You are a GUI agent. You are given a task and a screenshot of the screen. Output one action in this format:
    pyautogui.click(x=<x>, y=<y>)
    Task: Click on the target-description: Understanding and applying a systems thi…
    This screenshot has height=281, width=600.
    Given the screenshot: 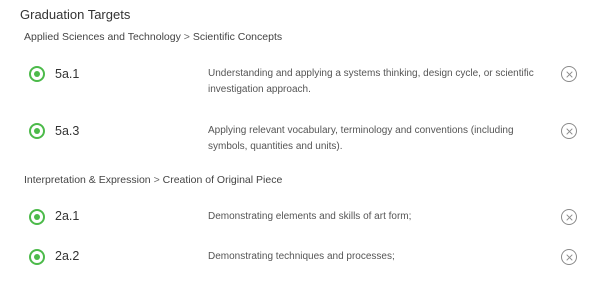 What is the action you would take?
    pyautogui.click(x=371, y=81)
    